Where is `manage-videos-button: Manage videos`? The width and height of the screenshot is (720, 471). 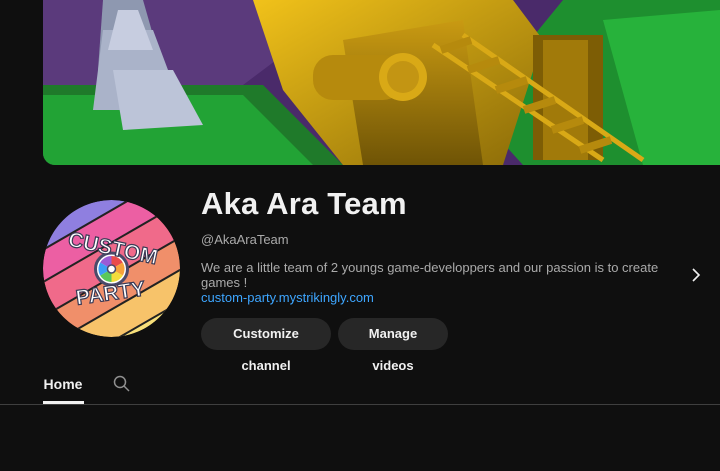
manage-videos-button: Manage videos is located at coordinates (393, 345).